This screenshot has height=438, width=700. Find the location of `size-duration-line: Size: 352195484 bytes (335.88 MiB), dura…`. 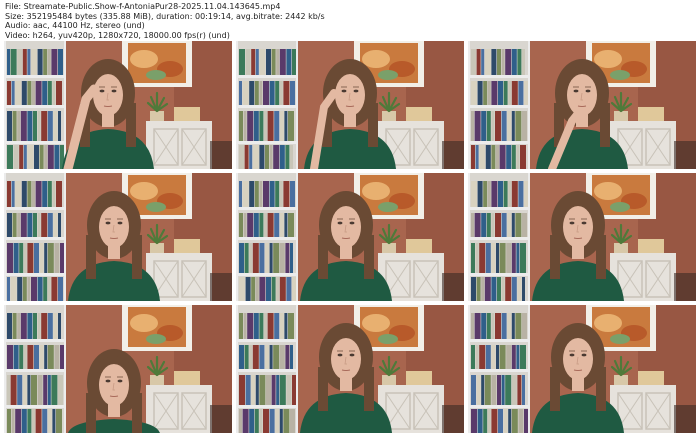

size-duration-line: Size: 352195484 bytes (335.88 MiB), dura… is located at coordinates (165, 16).